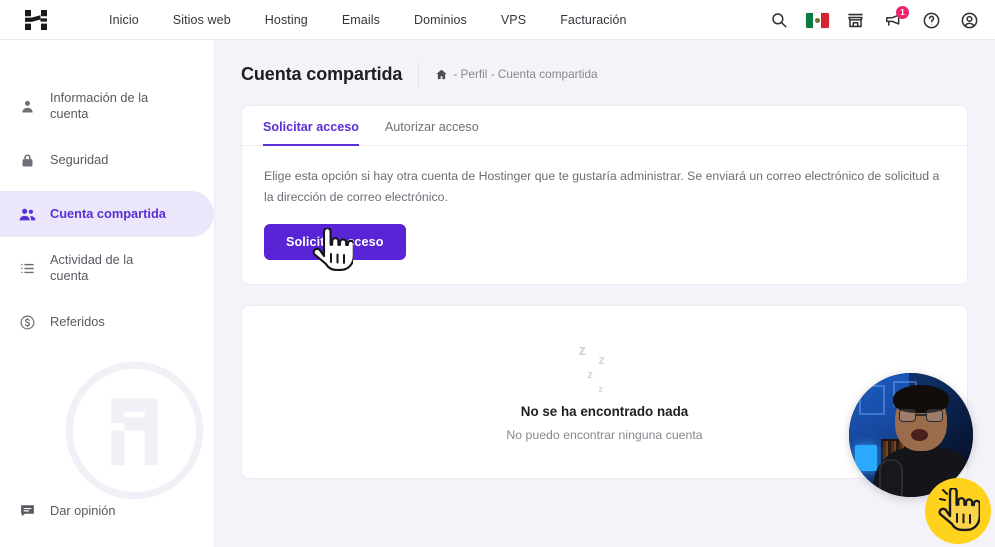 Image resolution: width=995 pixels, height=547 pixels. What do you see at coordinates (107, 322) in the screenshot?
I see `sidebar-item-referidos: Referidos` at bounding box center [107, 322].